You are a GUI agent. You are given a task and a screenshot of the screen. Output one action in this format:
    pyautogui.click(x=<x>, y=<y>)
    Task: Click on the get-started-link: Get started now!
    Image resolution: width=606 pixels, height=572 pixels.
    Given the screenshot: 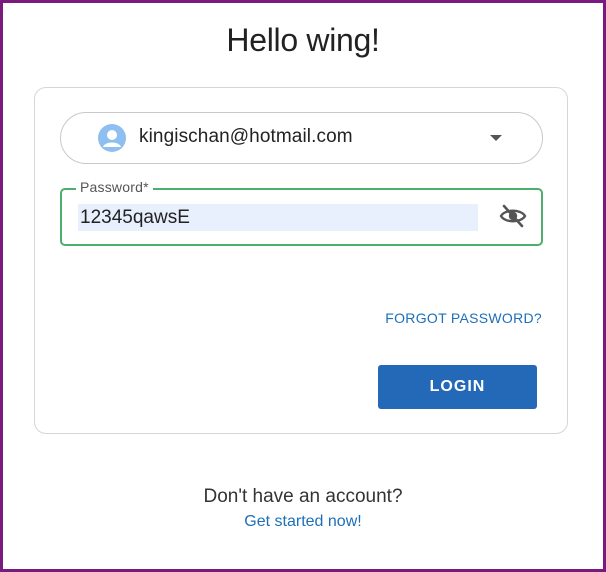 What is the action you would take?
    pyautogui.click(x=303, y=522)
    